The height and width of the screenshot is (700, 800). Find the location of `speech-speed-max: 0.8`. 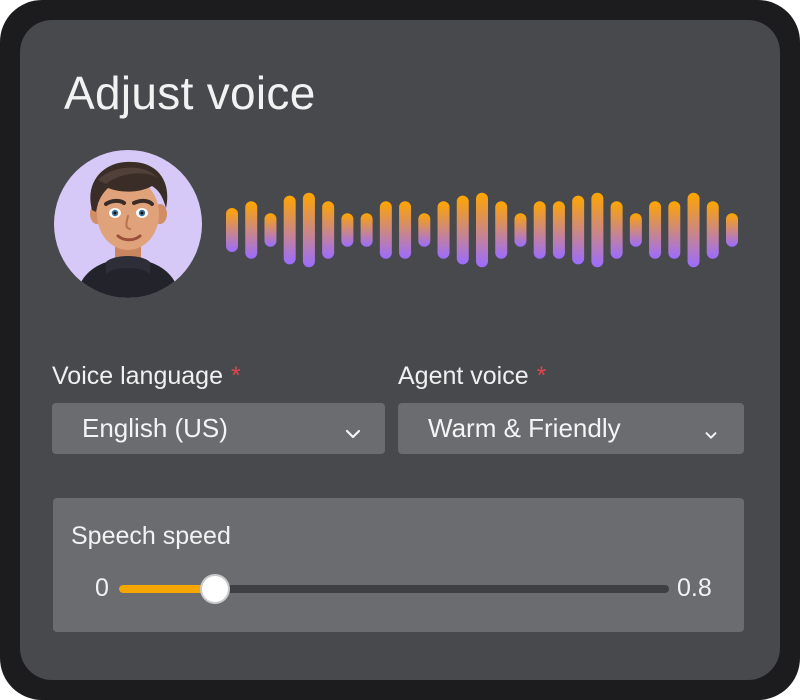

speech-speed-max: 0.8 is located at coordinates (694, 588).